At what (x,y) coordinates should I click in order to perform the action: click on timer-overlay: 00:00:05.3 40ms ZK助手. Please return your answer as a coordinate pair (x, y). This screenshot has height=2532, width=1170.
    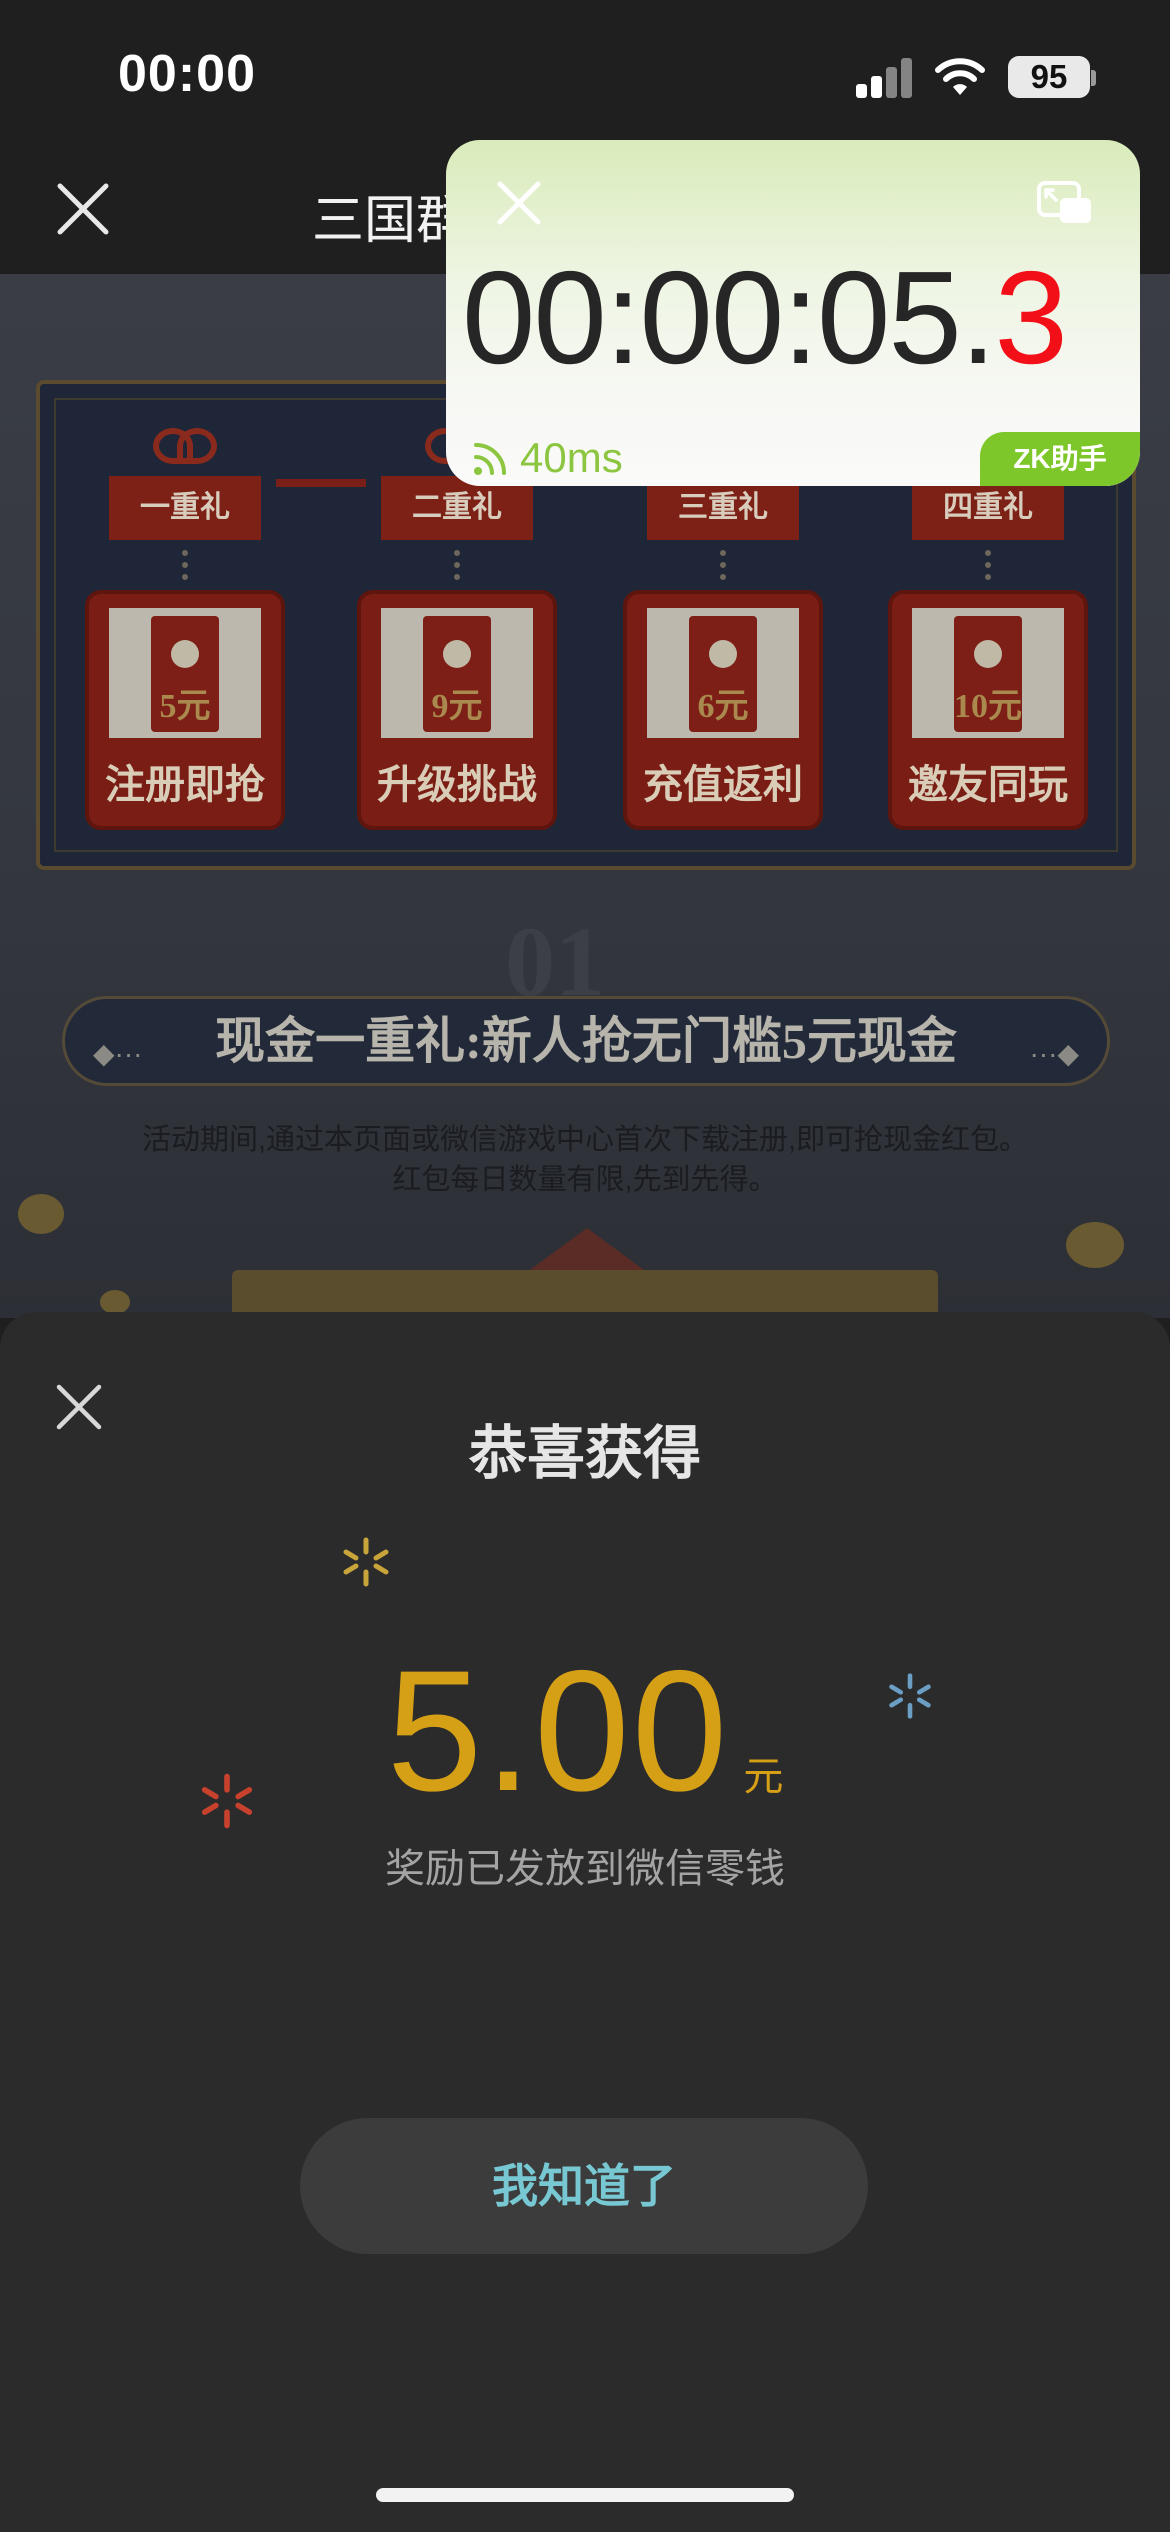
    Looking at the image, I should click on (793, 313).